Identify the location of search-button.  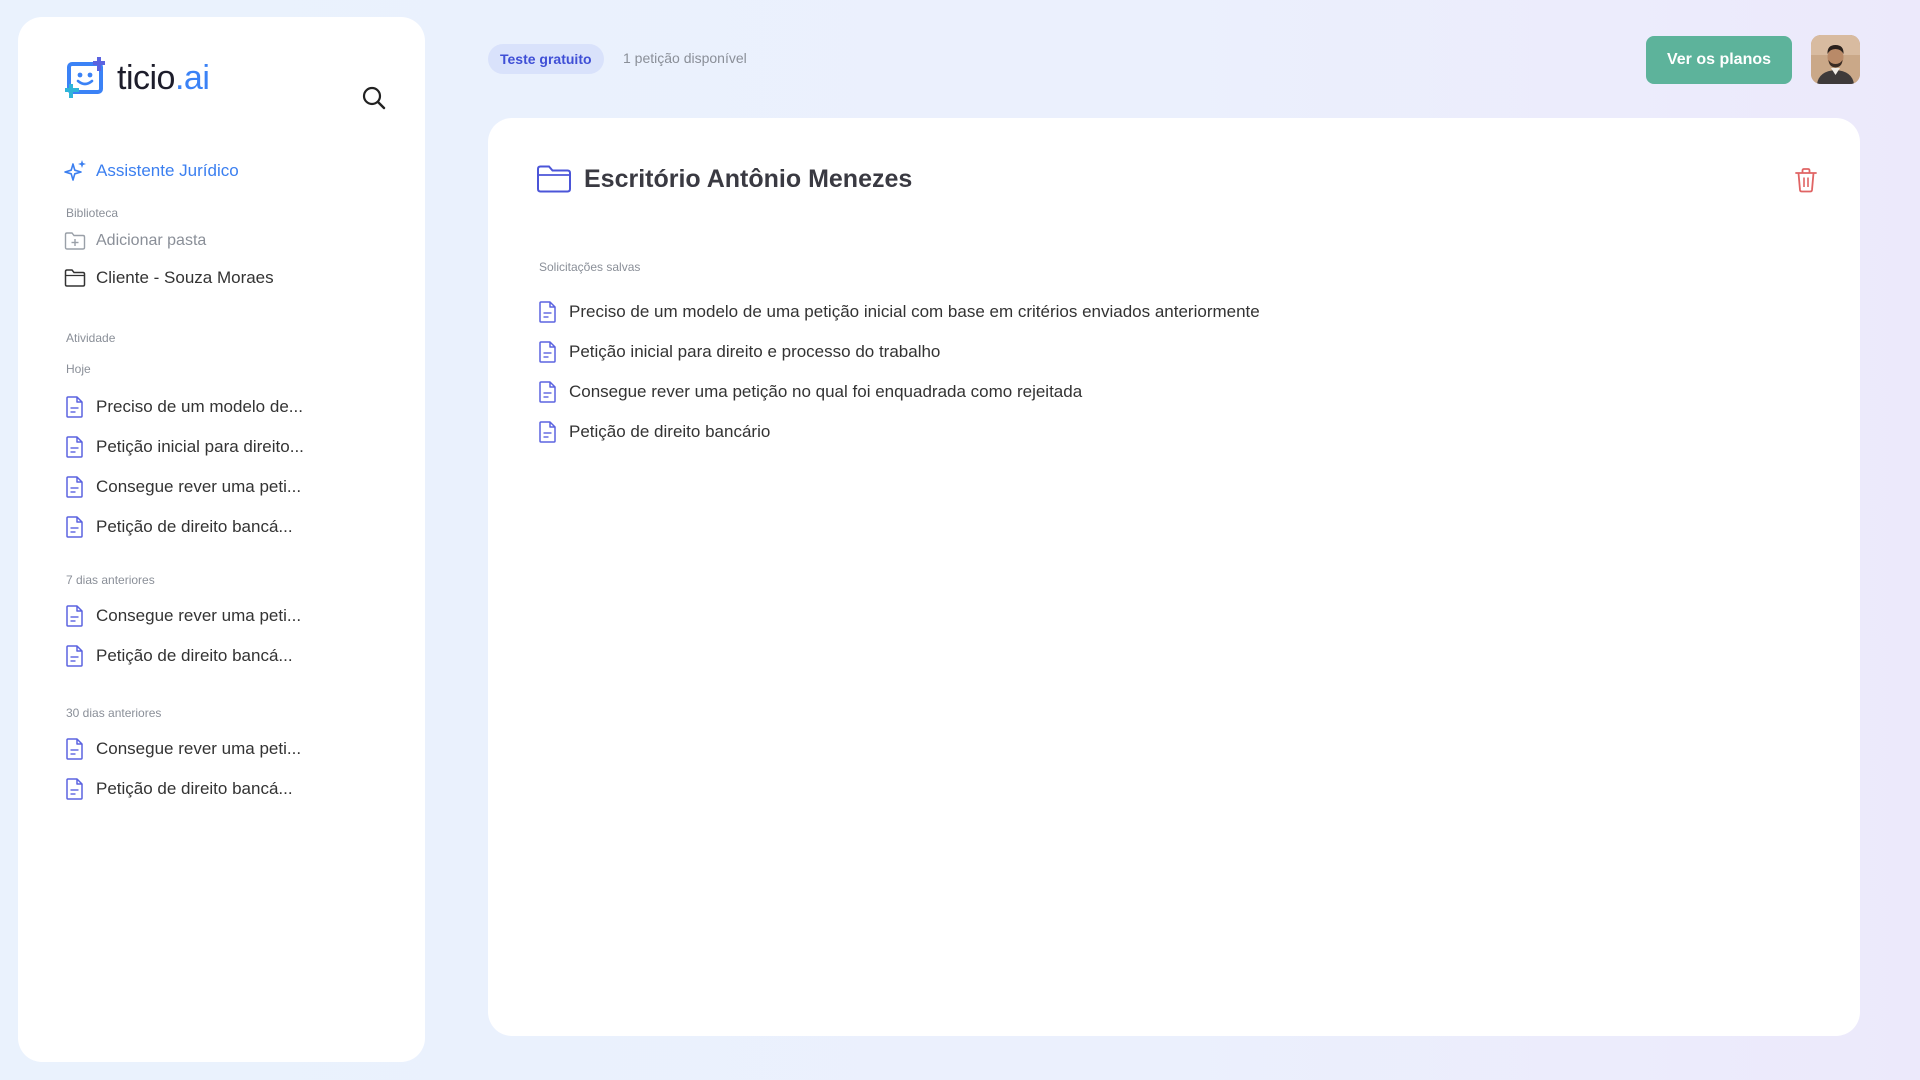
(374, 98).